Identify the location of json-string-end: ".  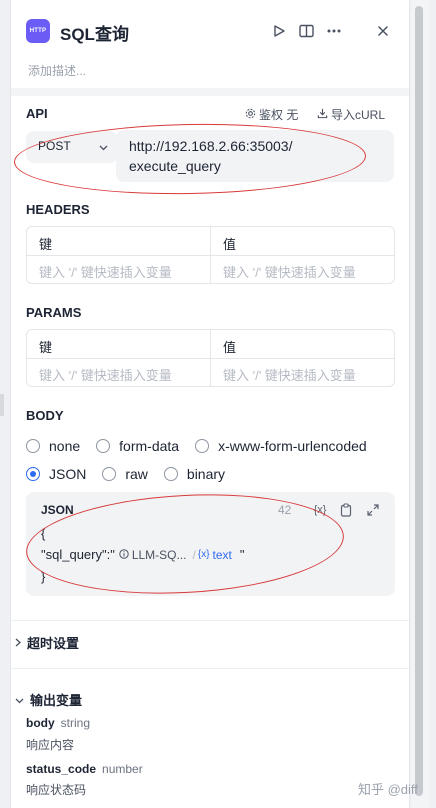
(242, 554).